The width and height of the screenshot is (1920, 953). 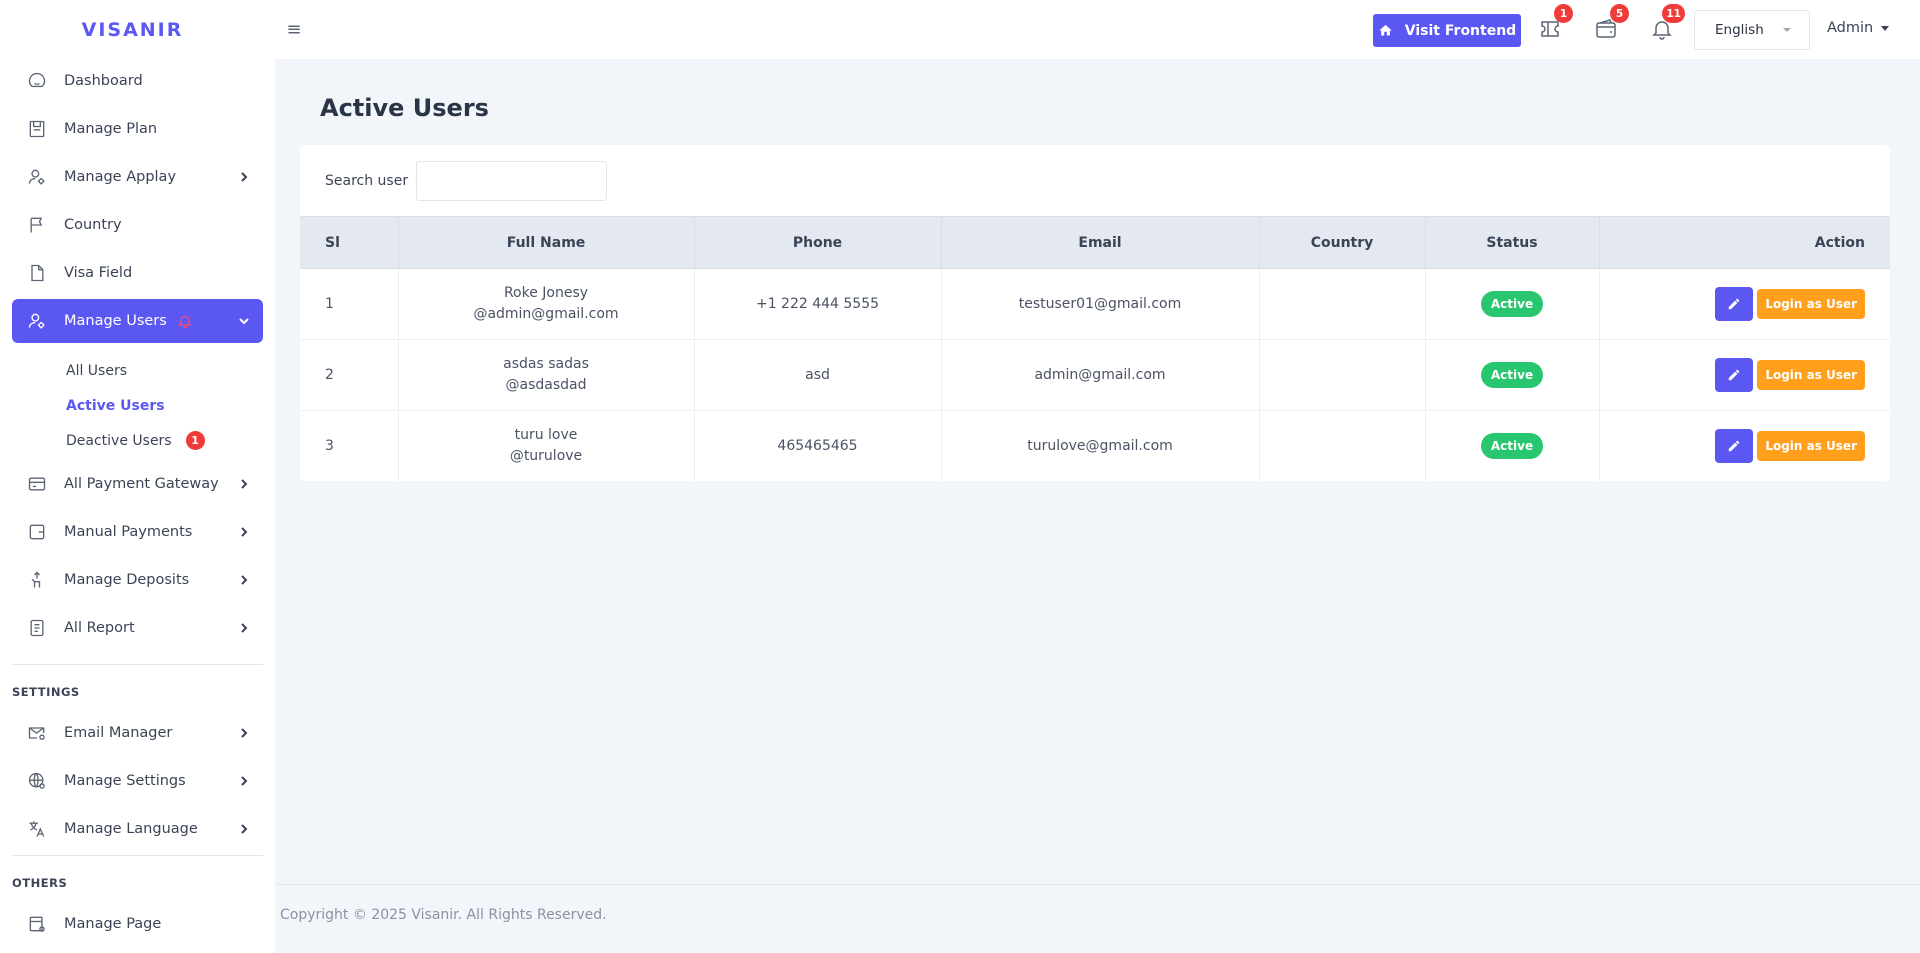 I want to click on search-input, so click(x=512, y=180).